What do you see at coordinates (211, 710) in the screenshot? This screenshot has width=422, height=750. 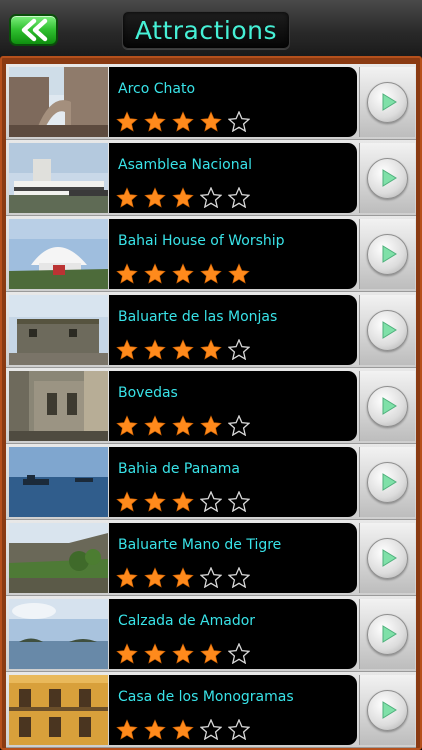 I see `attraction-row: Casa de los Monogramas` at bounding box center [211, 710].